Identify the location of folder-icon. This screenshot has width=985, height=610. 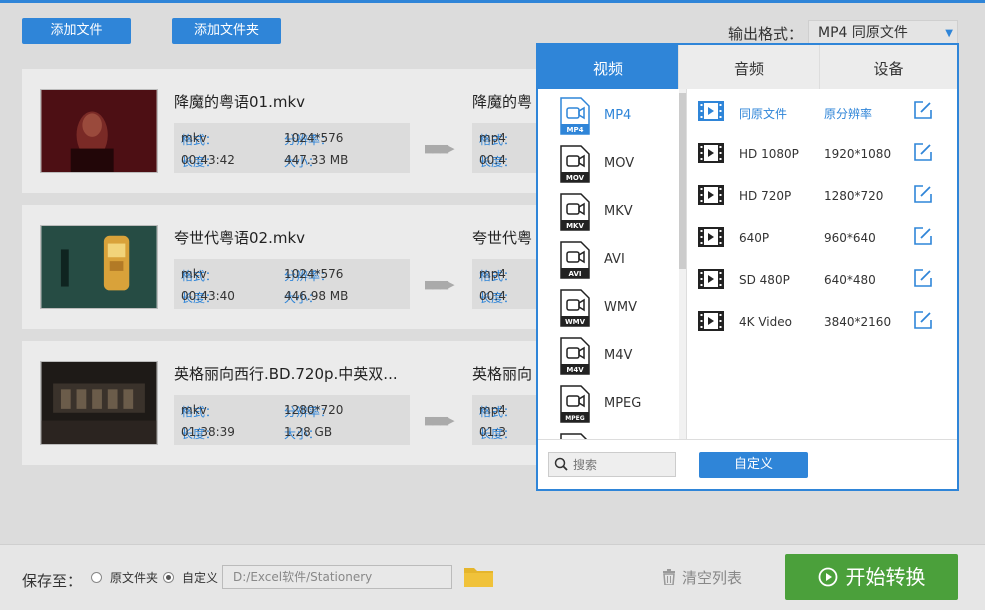
(478, 576).